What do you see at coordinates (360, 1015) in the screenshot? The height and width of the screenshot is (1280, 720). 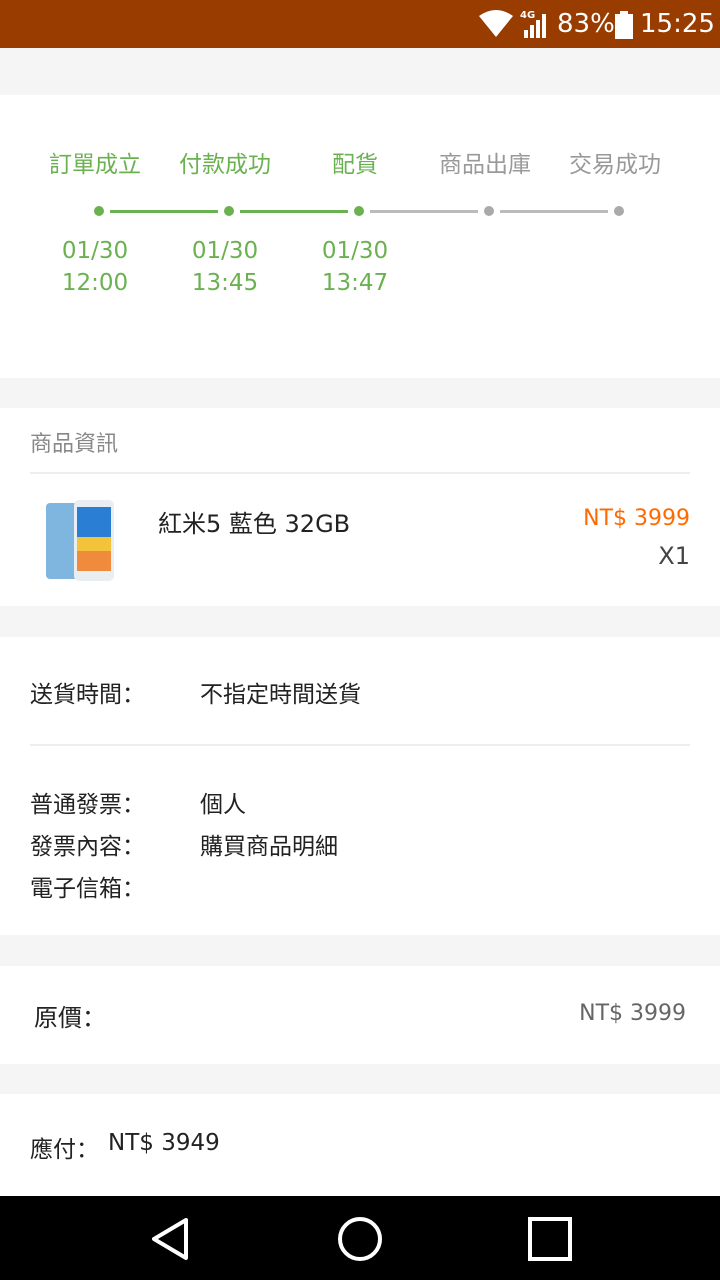 I see `original-price-card: 原價： NT$ 3999` at bounding box center [360, 1015].